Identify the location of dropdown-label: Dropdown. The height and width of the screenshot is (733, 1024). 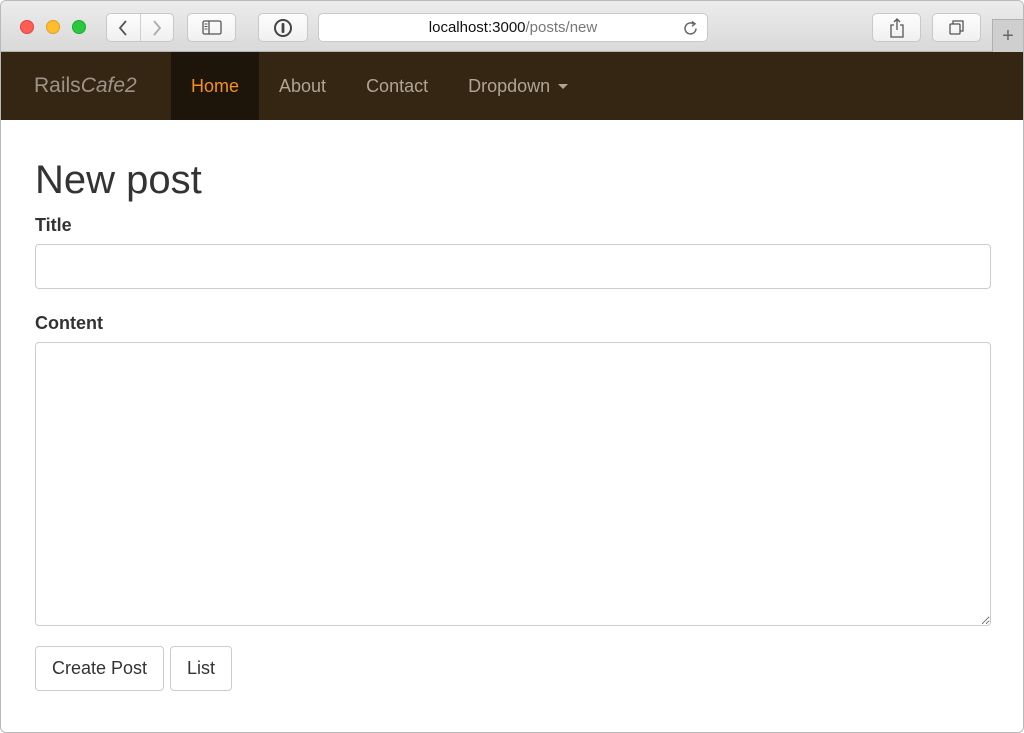
(509, 85).